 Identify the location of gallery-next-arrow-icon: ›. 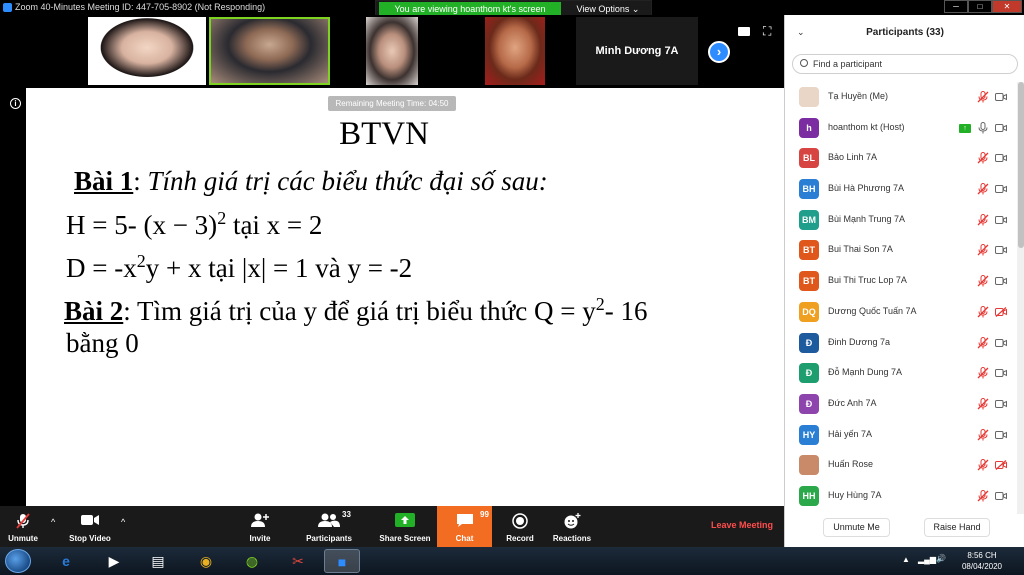
(719, 52).